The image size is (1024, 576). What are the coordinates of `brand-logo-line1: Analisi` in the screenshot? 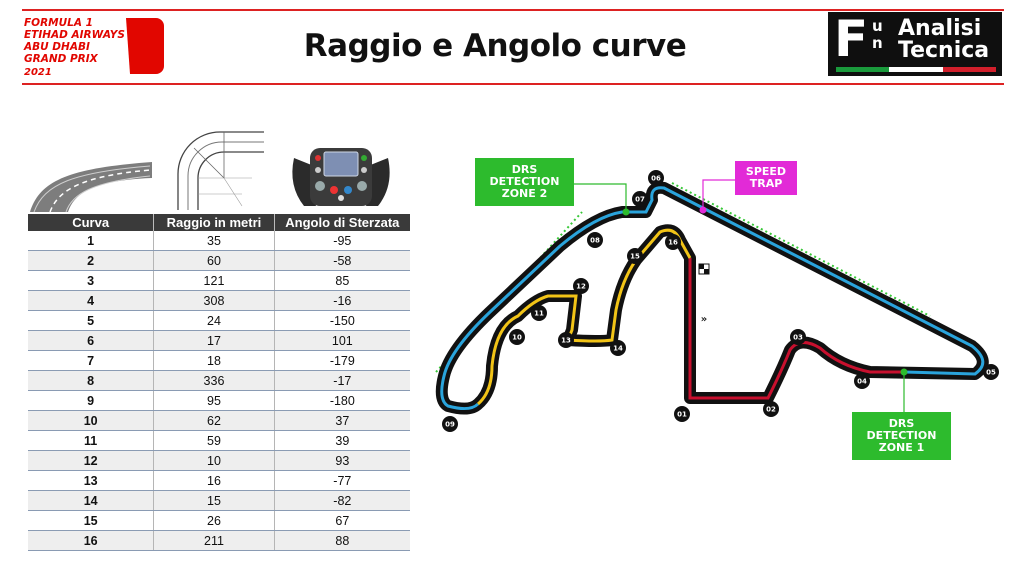 It's located at (940, 28).